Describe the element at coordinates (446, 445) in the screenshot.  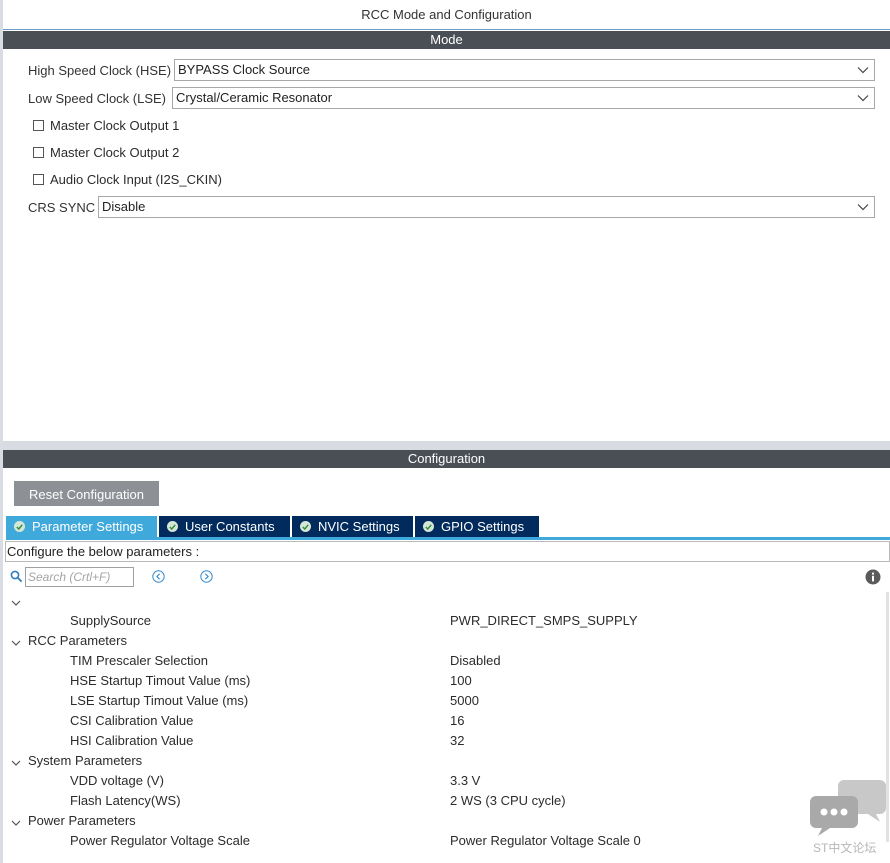
I see `splitter` at that location.